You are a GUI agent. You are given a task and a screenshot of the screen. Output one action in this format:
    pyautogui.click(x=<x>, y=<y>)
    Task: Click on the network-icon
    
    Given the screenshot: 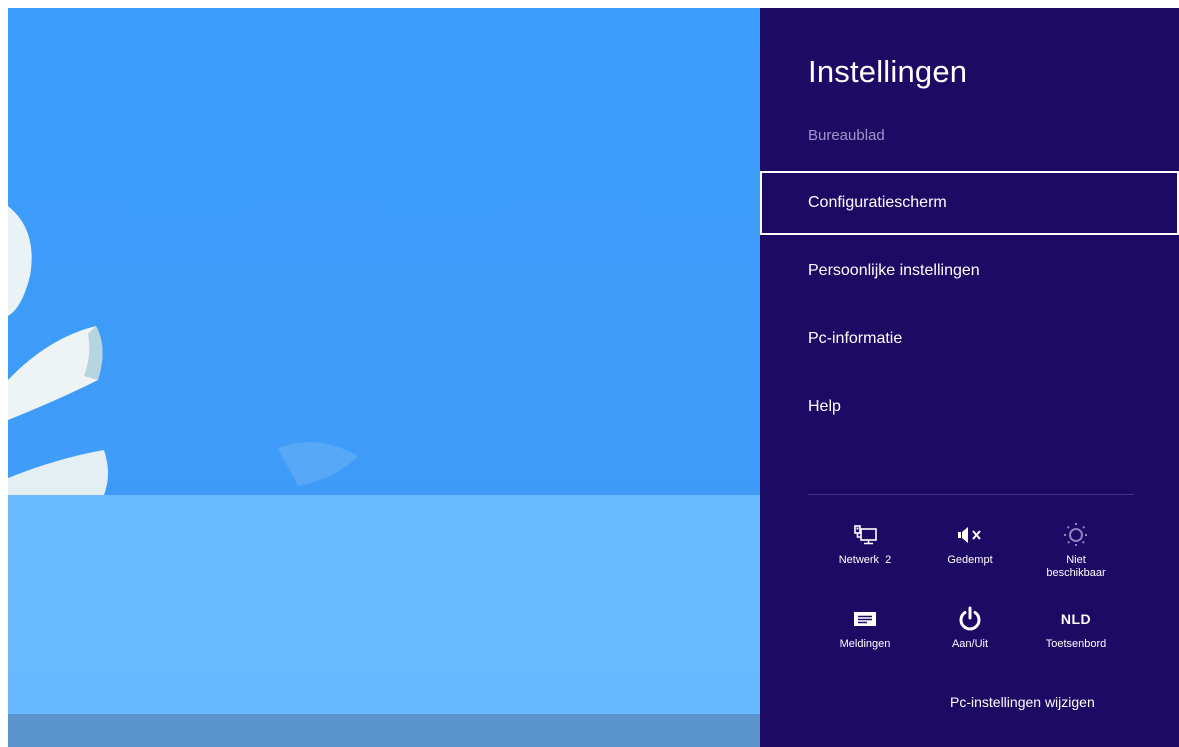 What is the action you would take?
    pyautogui.click(x=865, y=535)
    